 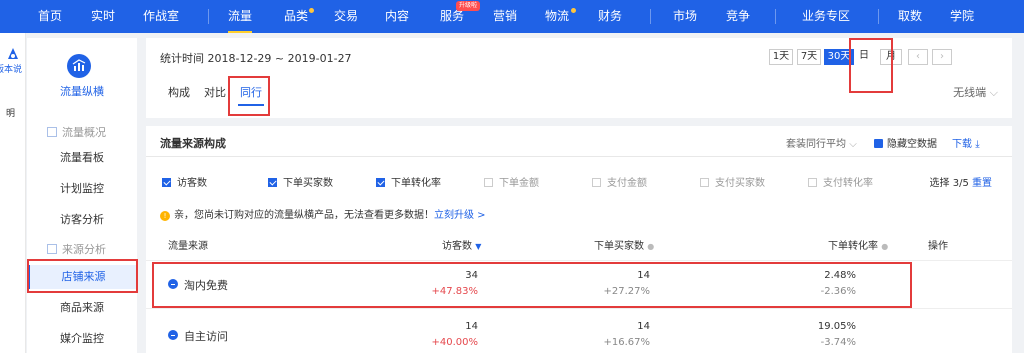 I want to click on sidebar-item-media-monitor: 媒介监控, so click(x=82, y=339).